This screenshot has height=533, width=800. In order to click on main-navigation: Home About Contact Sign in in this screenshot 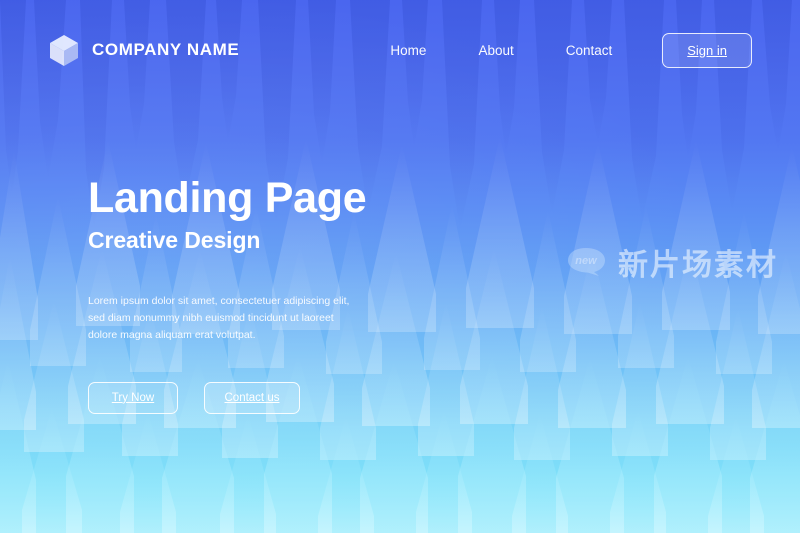, I will do `click(558, 50)`.